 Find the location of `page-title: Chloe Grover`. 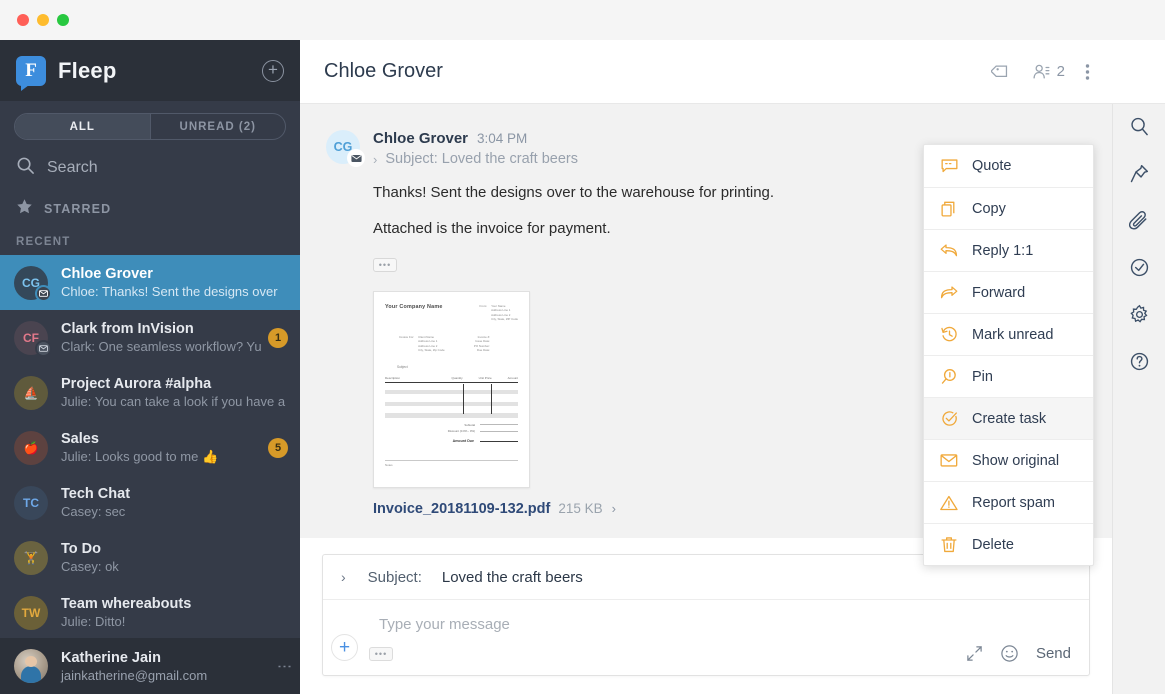

page-title: Chloe Grover is located at coordinates (383, 71).